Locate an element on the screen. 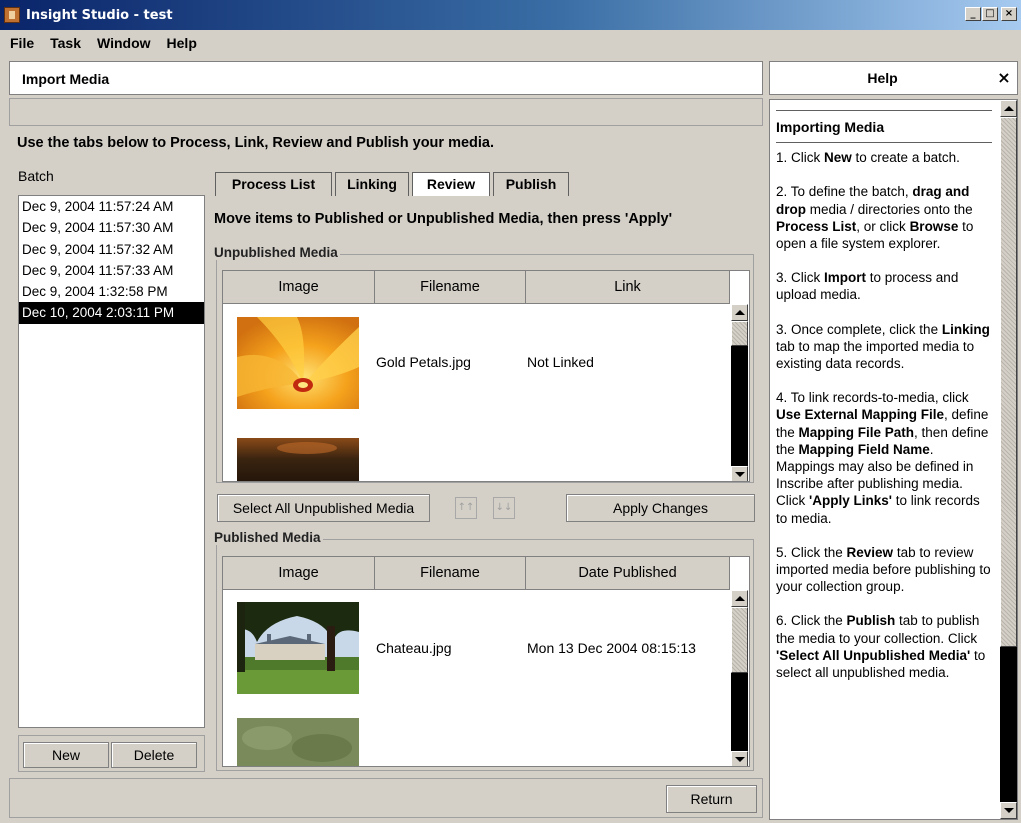  table-row: Chateau.jpg Mon 13 Dec 2004 08:15:13 is located at coordinates (476, 650).